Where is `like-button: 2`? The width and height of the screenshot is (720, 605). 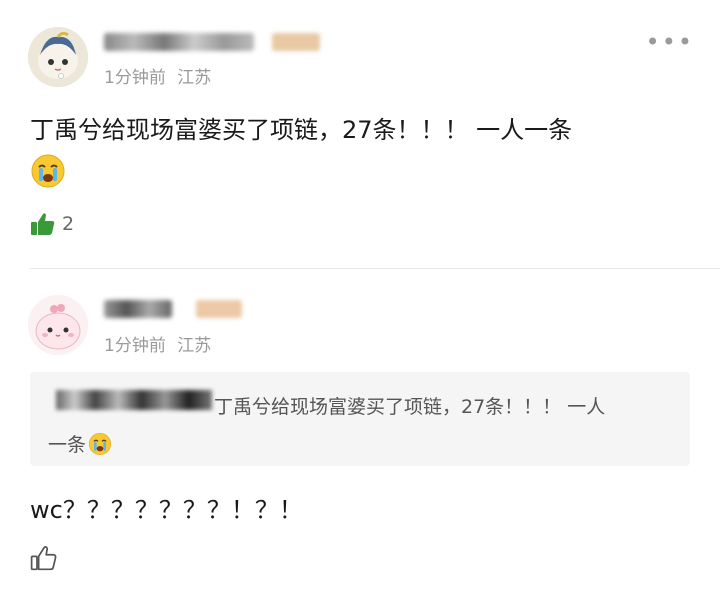
like-button: 2 is located at coordinates (52, 224).